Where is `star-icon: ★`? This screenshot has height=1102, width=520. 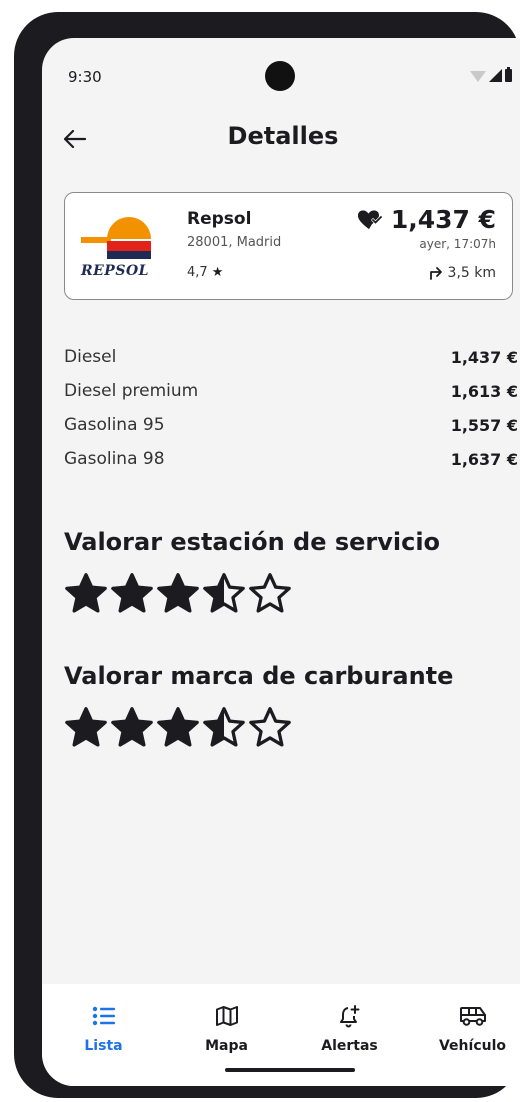
star-icon: ★ is located at coordinates (217, 272).